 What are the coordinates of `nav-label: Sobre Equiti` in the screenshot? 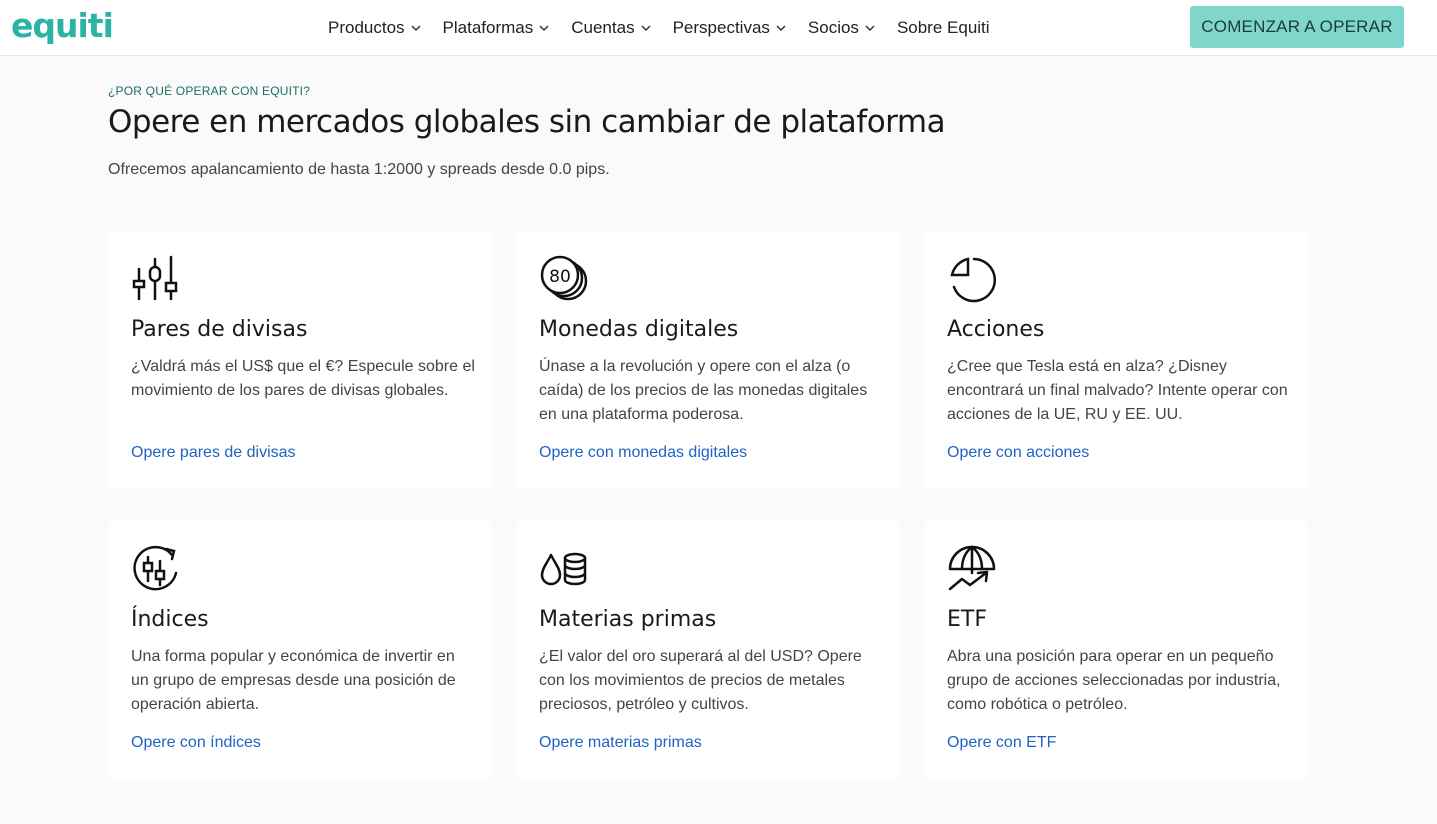 It's located at (943, 27).